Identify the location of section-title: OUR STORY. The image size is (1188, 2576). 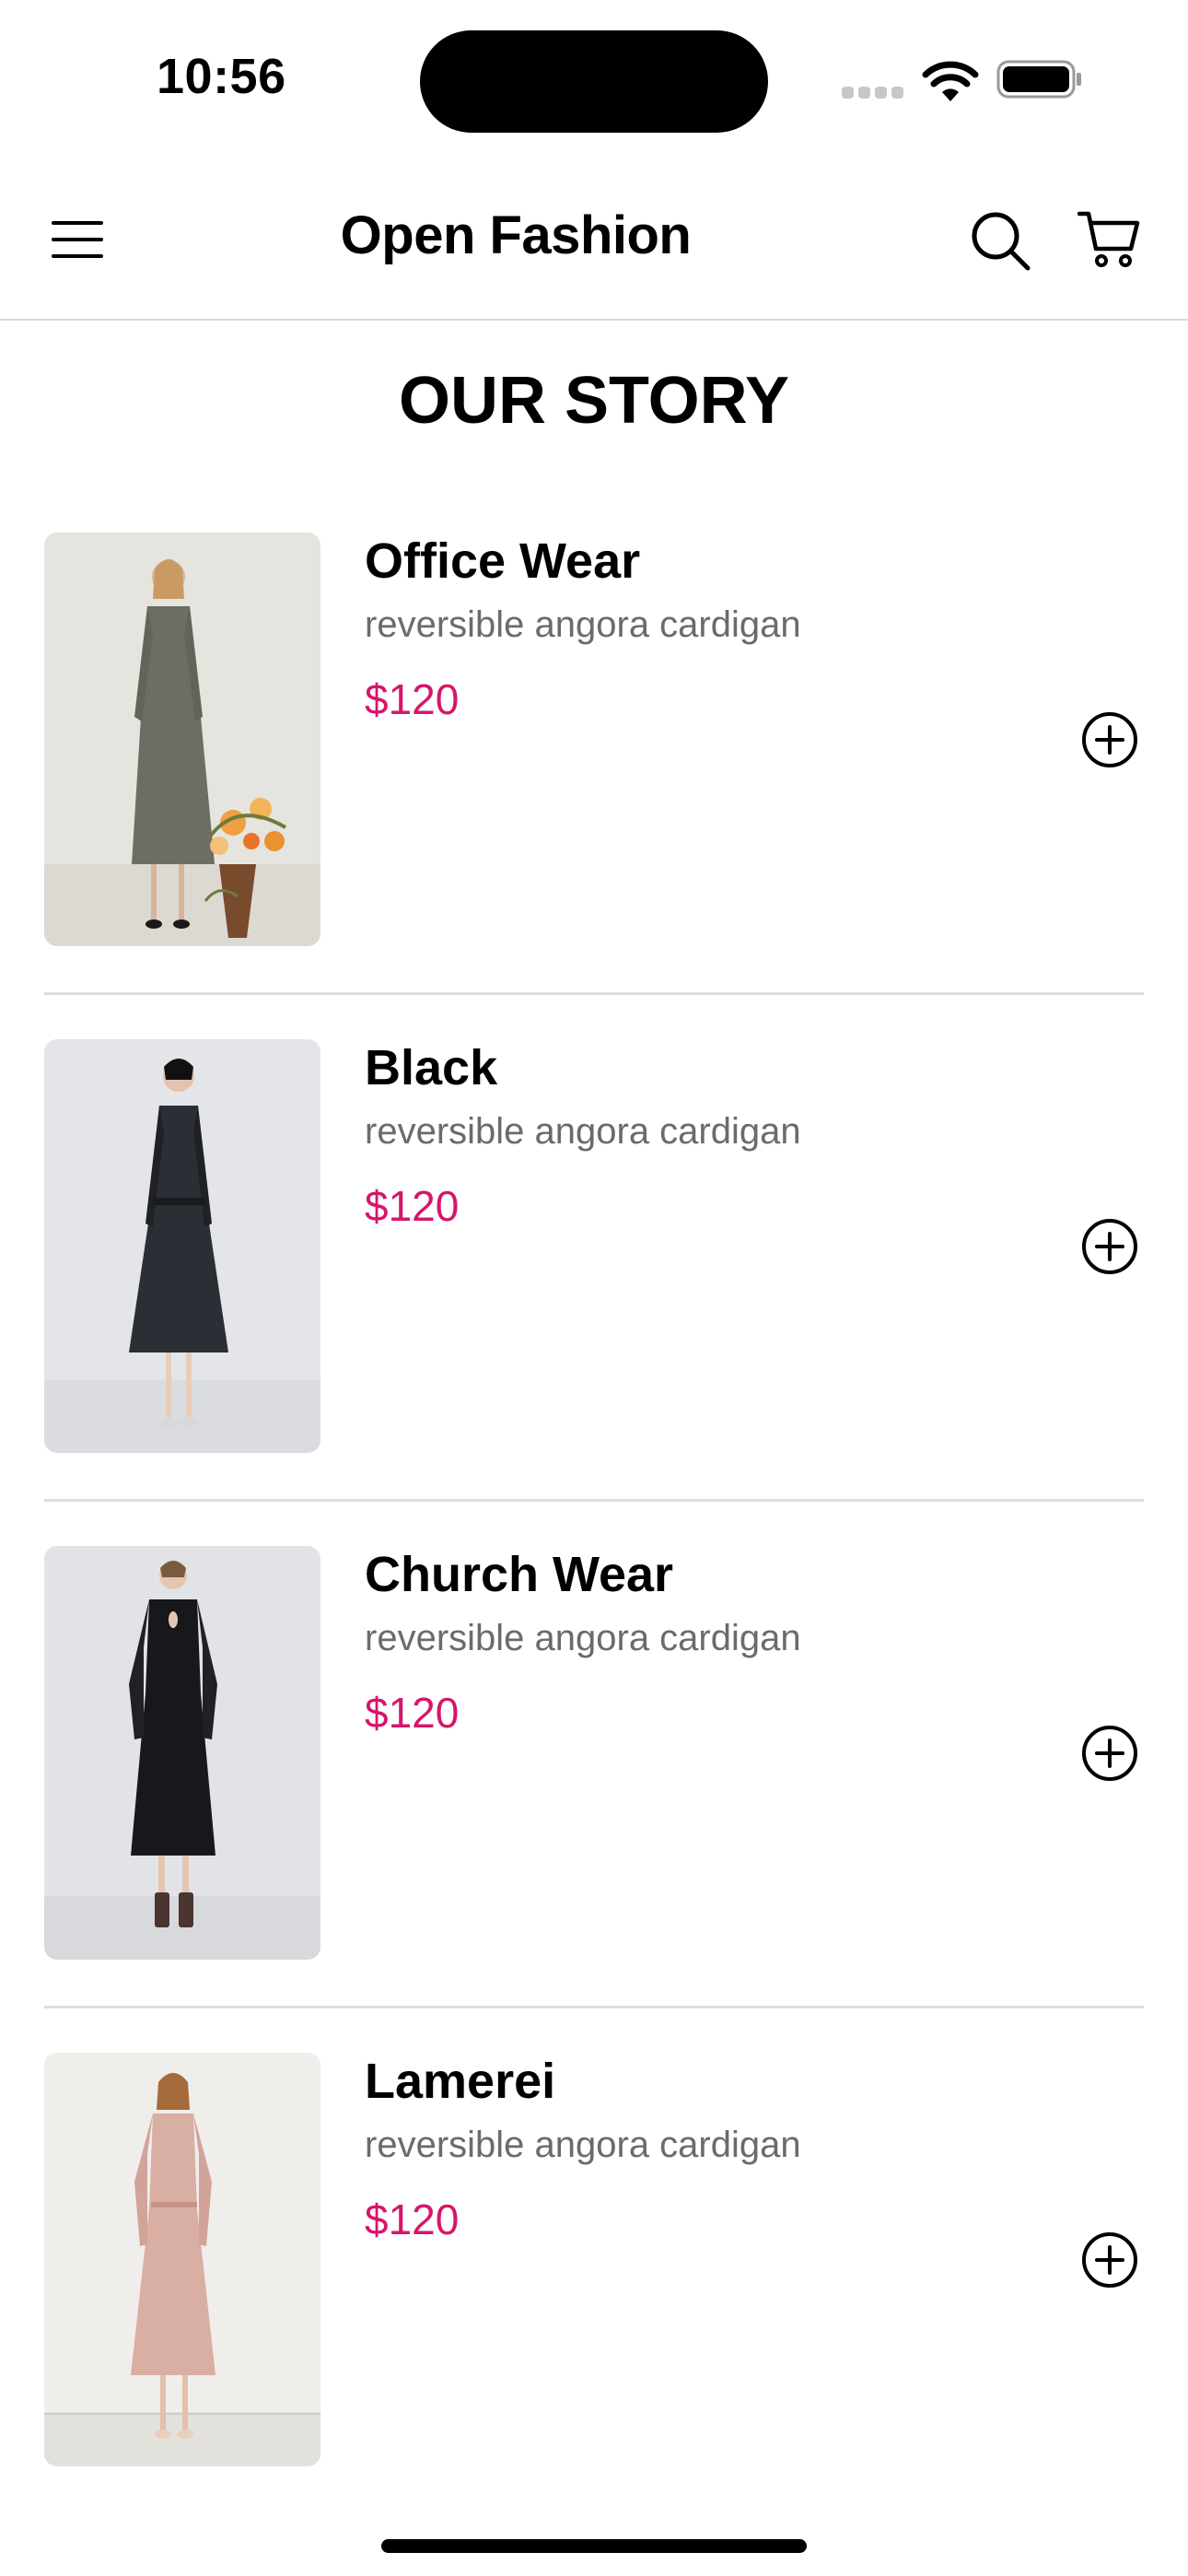
(594, 401).